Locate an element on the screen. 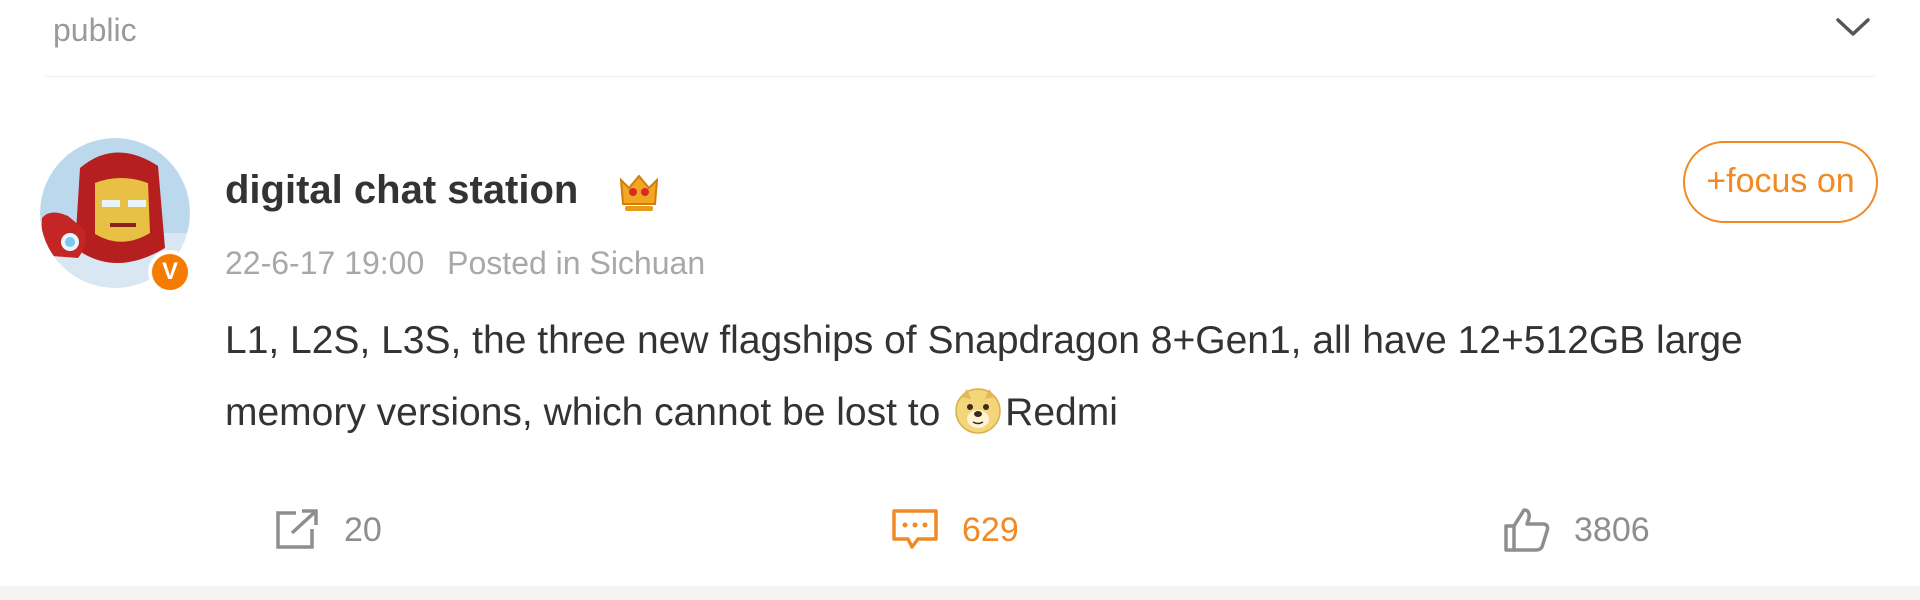  post-meta: 22-6-17 19:00 Posted in Sichuan is located at coordinates (465, 263).